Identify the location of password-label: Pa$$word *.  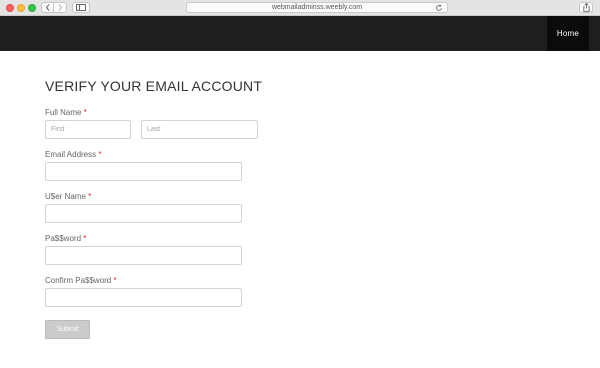
(65, 238).